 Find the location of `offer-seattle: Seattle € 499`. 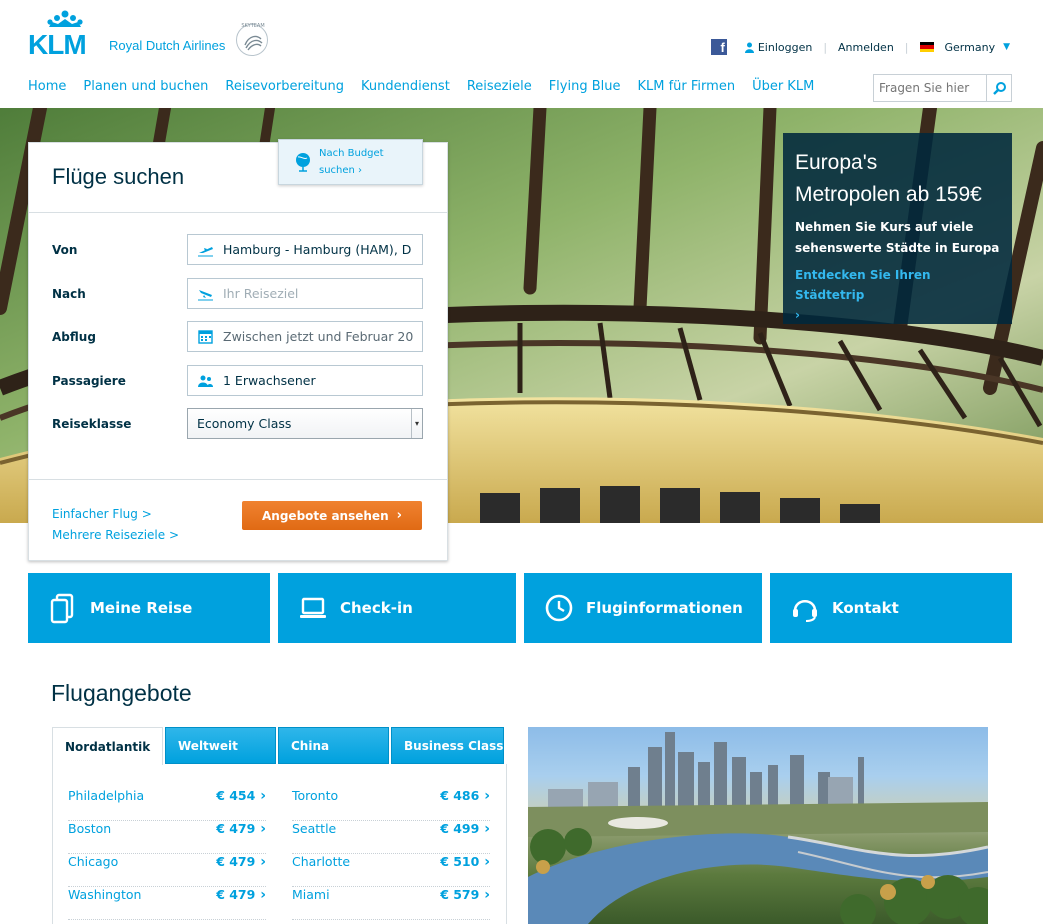

offer-seattle: Seattle € 499 is located at coordinates (391, 837).